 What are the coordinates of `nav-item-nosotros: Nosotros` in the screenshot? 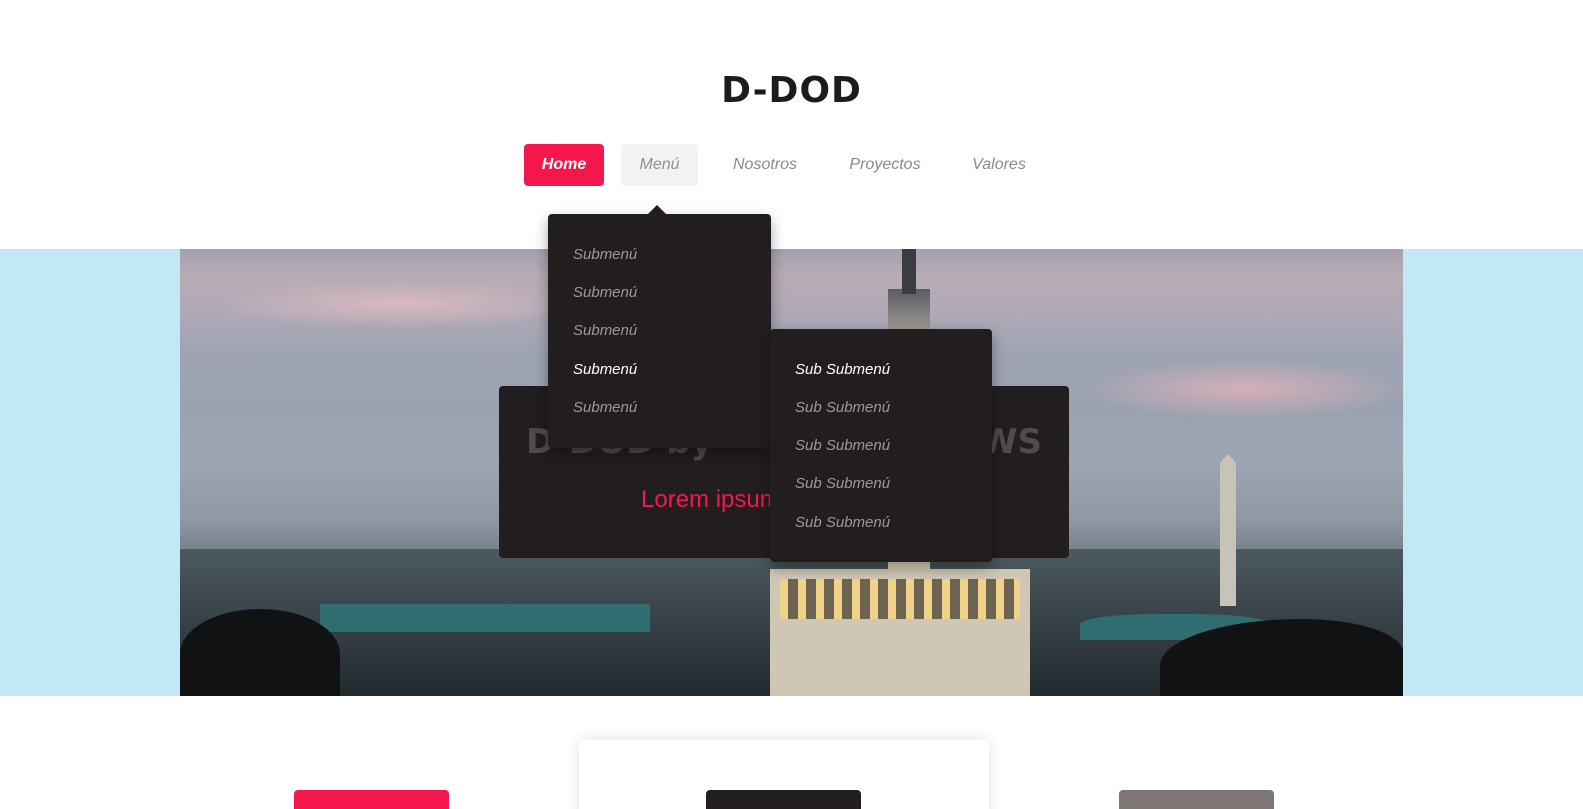 It's located at (765, 165).